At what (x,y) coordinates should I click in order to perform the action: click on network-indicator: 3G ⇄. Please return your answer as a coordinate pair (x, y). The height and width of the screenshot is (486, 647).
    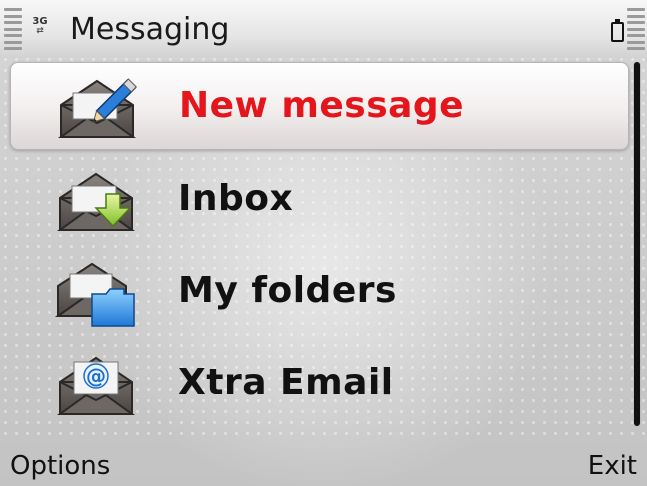
    Looking at the image, I should click on (40, 26).